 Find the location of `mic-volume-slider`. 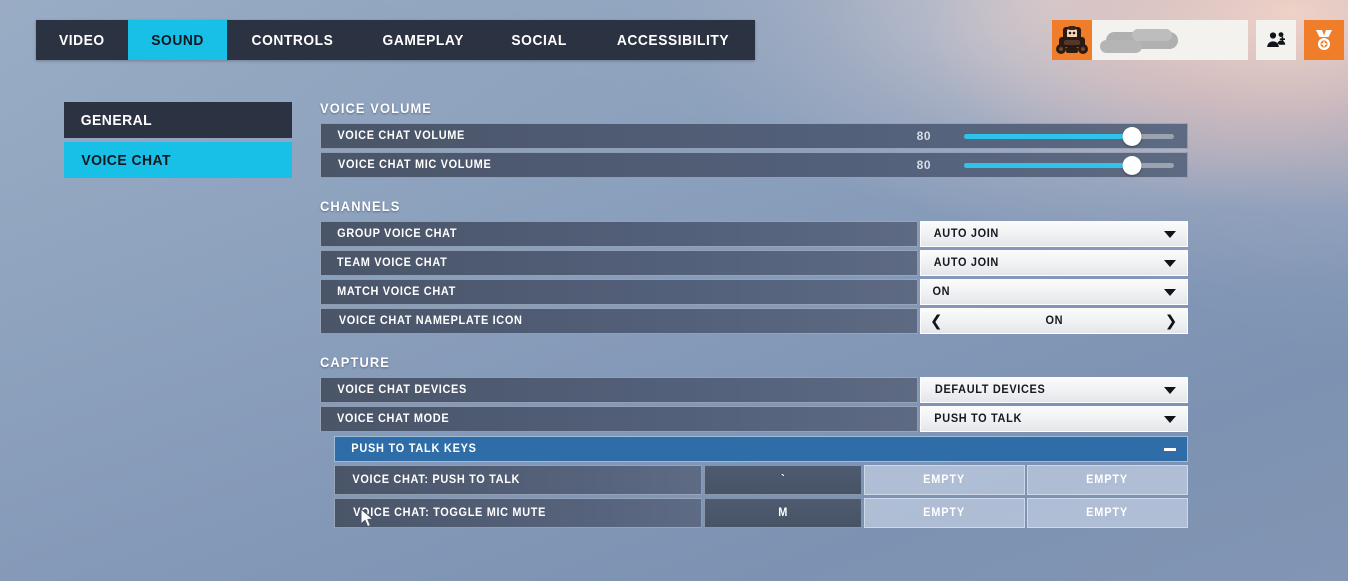

mic-volume-slider is located at coordinates (1069, 165).